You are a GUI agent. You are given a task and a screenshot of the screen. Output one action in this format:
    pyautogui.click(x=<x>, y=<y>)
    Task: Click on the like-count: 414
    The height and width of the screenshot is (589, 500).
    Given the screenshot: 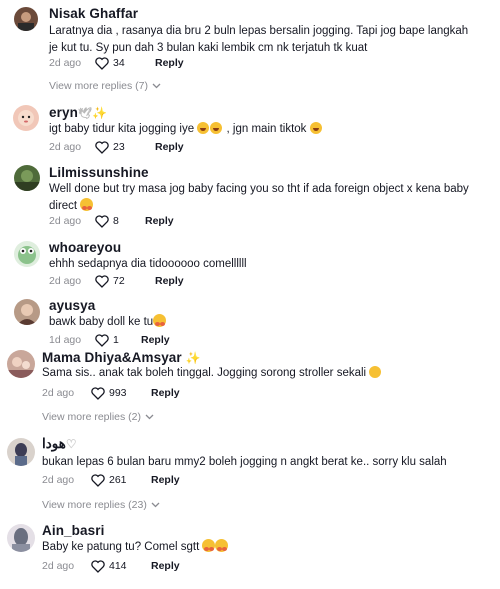 What is the action you would take?
    pyautogui.click(x=118, y=566)
    